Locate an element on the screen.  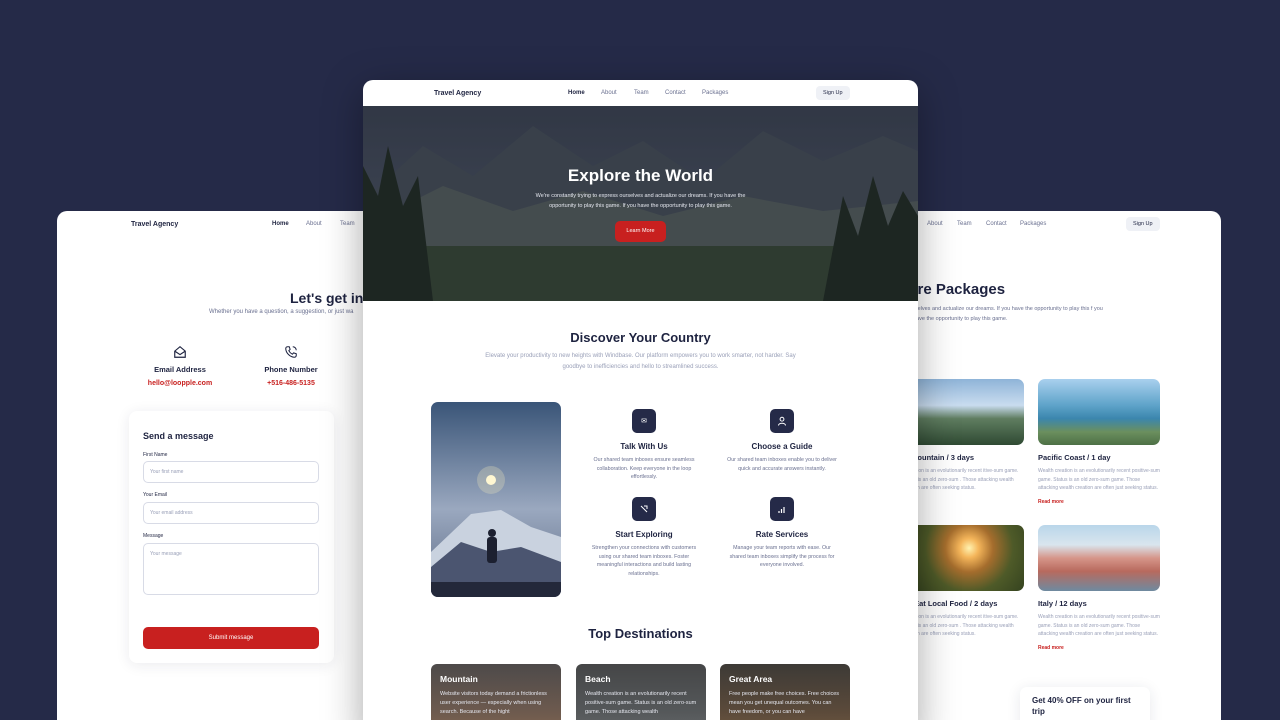
email-input: Your email address is located at coordinates (231, 513).